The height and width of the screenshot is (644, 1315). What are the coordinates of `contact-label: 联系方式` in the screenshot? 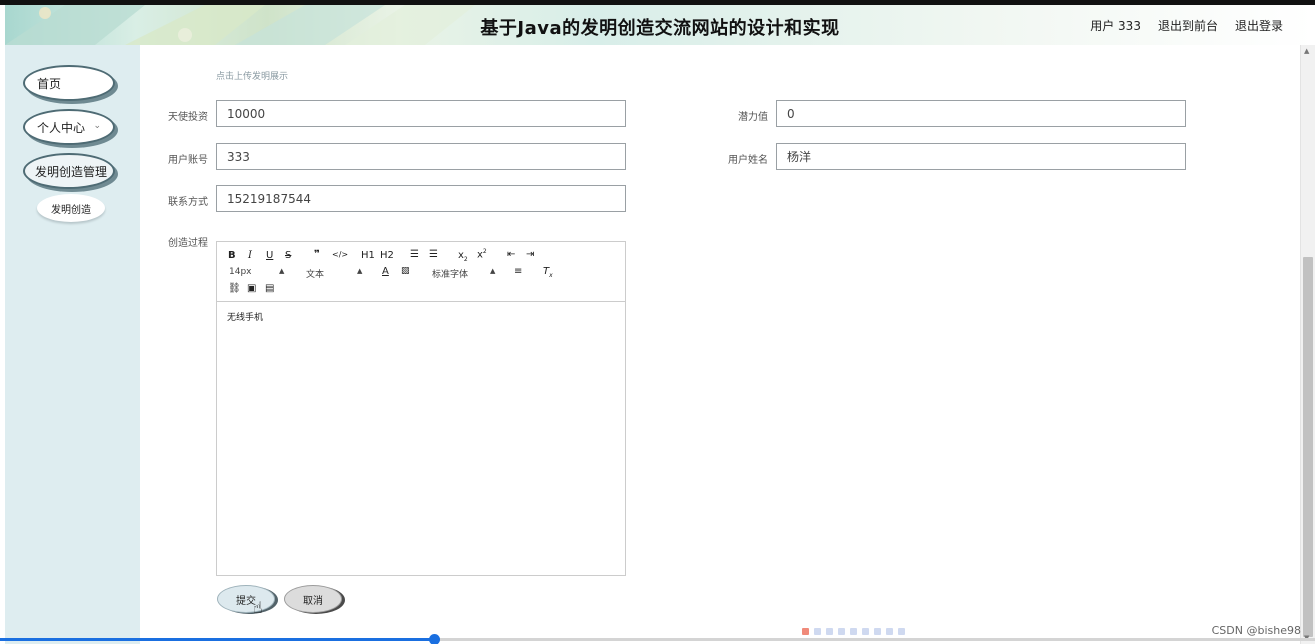 It's located at (188, 202).